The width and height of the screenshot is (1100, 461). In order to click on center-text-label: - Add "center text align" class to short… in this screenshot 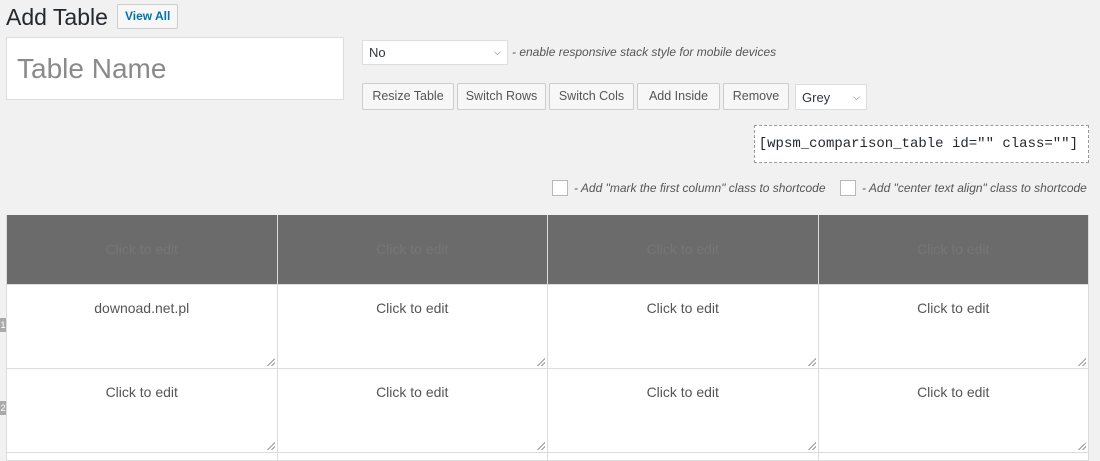, I will do `click(974, 188)`.